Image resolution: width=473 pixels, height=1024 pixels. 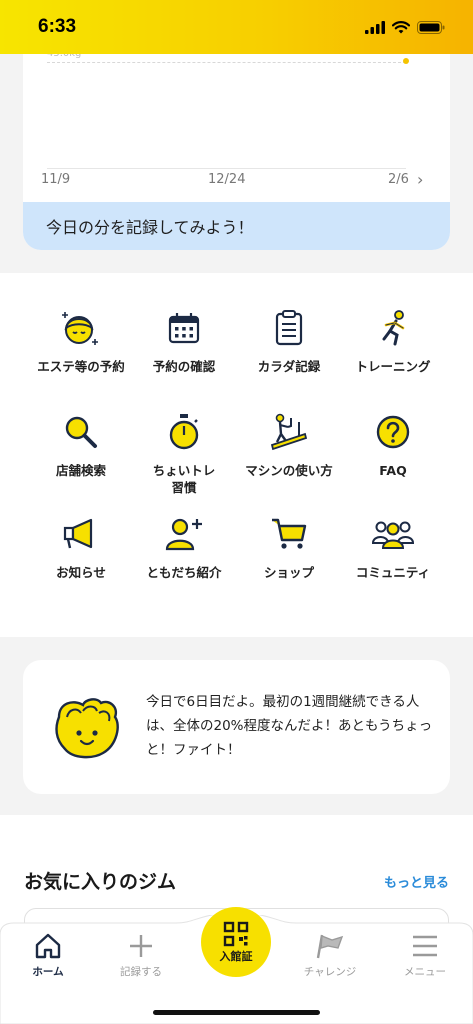 I want to click on menu-label: 店舗検索, so click(x=80, y=470).